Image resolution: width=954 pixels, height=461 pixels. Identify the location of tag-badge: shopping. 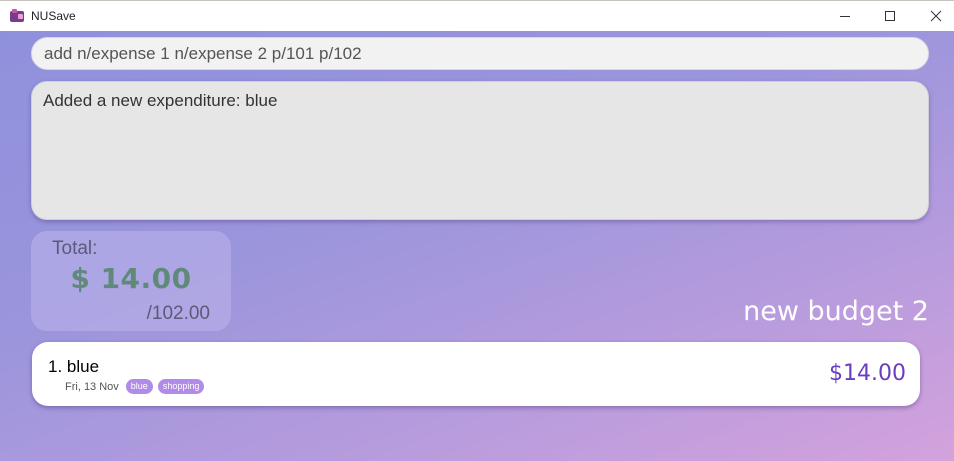
(181, 386).